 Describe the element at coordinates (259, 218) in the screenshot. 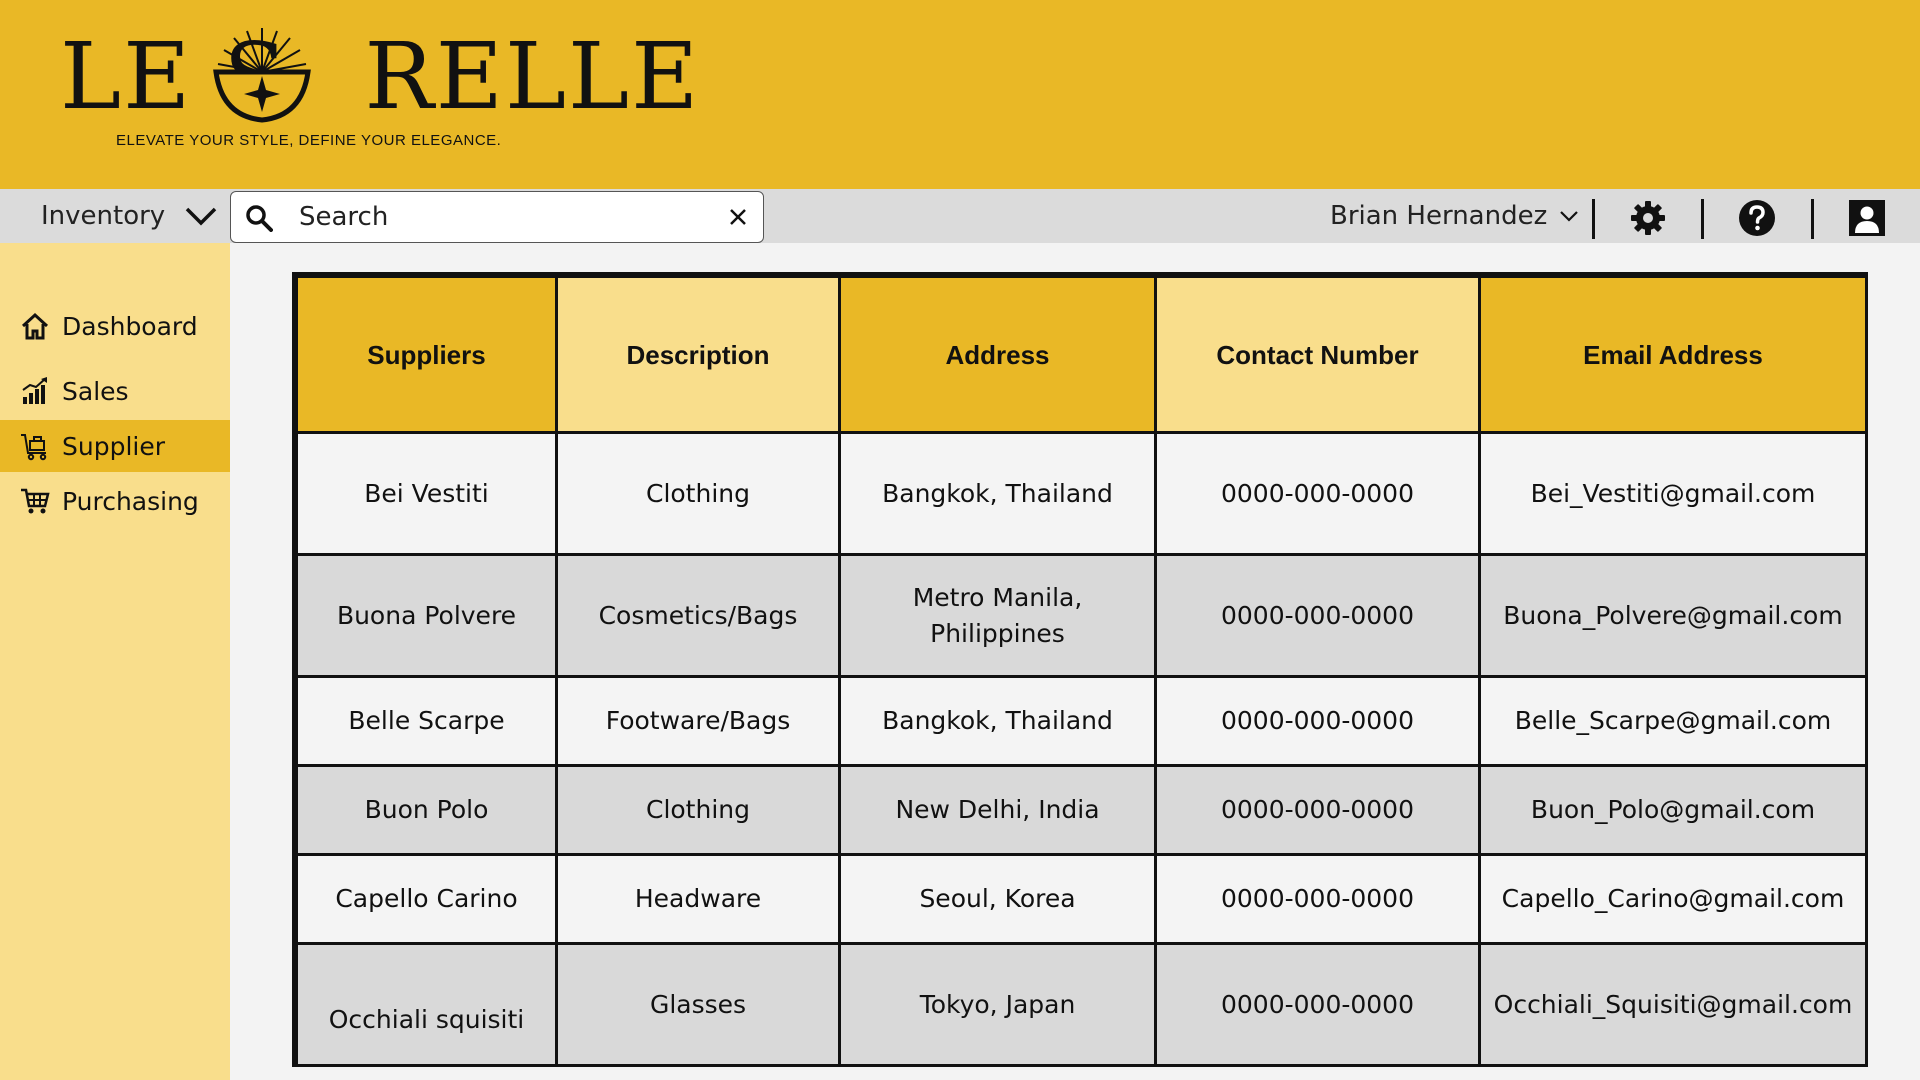

I see `search-icon` at that location.